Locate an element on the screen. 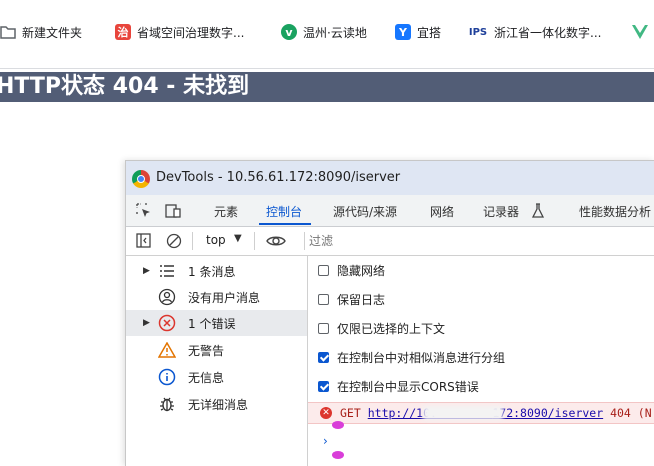  user-icon is located at coordinates (167, 297).